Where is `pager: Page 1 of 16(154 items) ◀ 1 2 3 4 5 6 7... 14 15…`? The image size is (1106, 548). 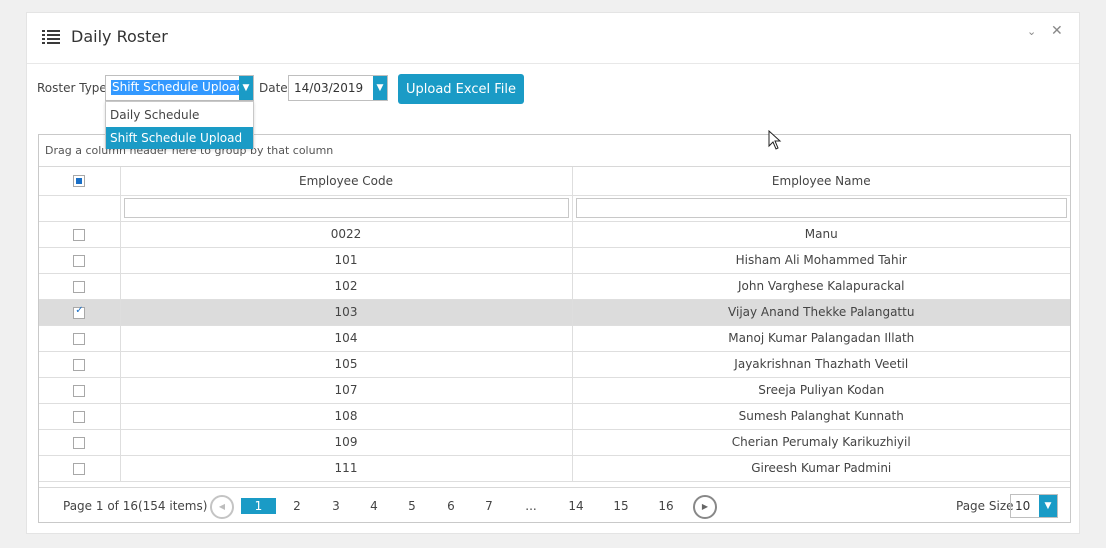
pager: Page 1 of 16(154 items) ◀ 1 2 3 4 5 6 7... 14 15… is located at coordinates (554, 505).